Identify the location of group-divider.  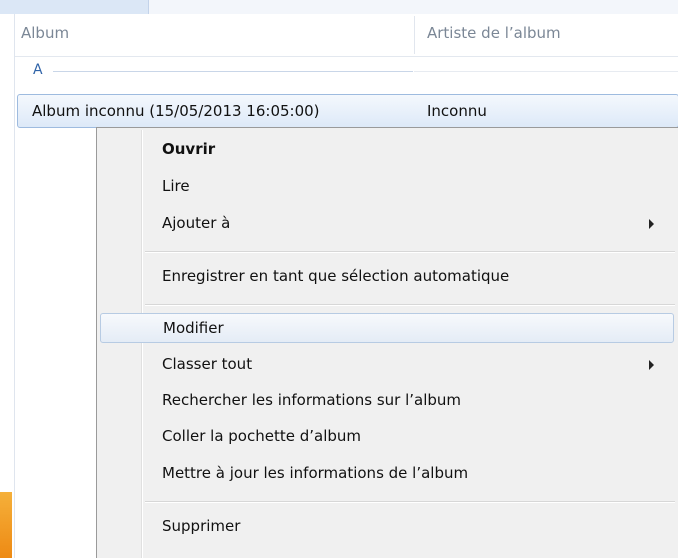
(233, 71).